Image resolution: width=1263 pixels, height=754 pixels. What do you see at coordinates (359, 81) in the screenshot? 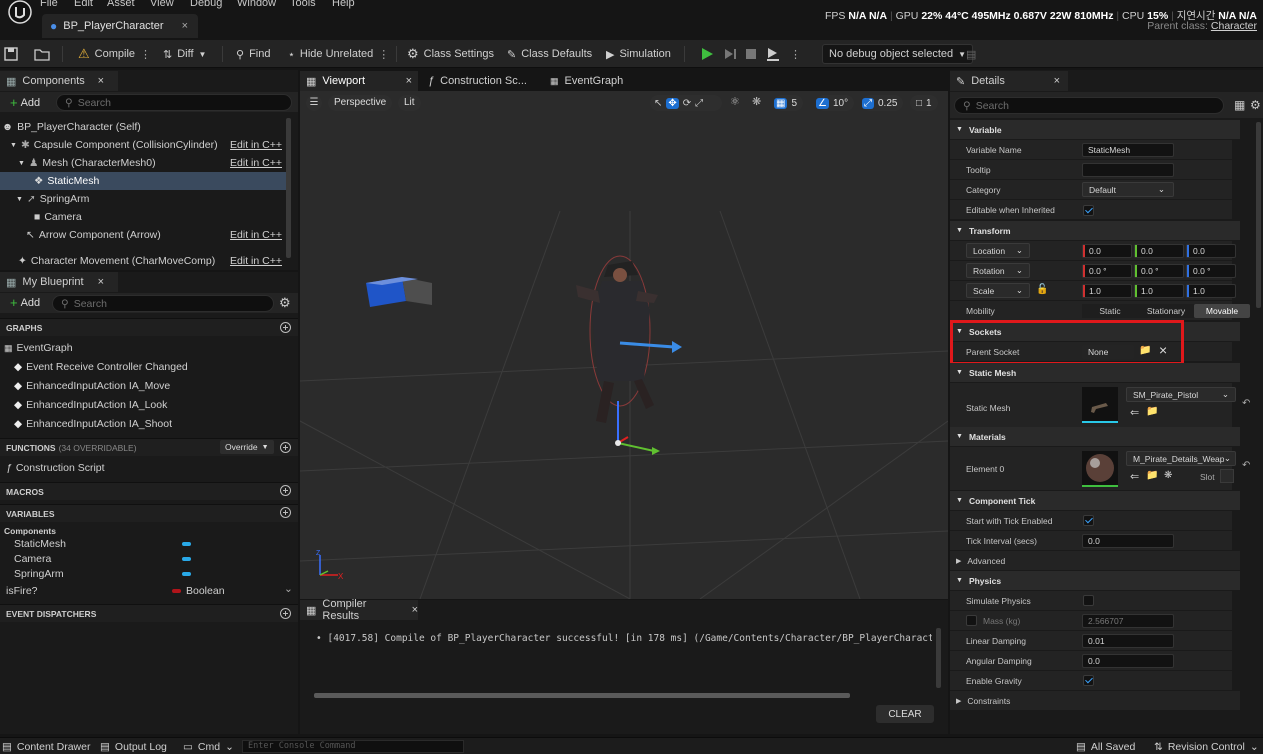
I see `viewport-tab: ▦ Viewport ×` at bounding box center [359, 81].